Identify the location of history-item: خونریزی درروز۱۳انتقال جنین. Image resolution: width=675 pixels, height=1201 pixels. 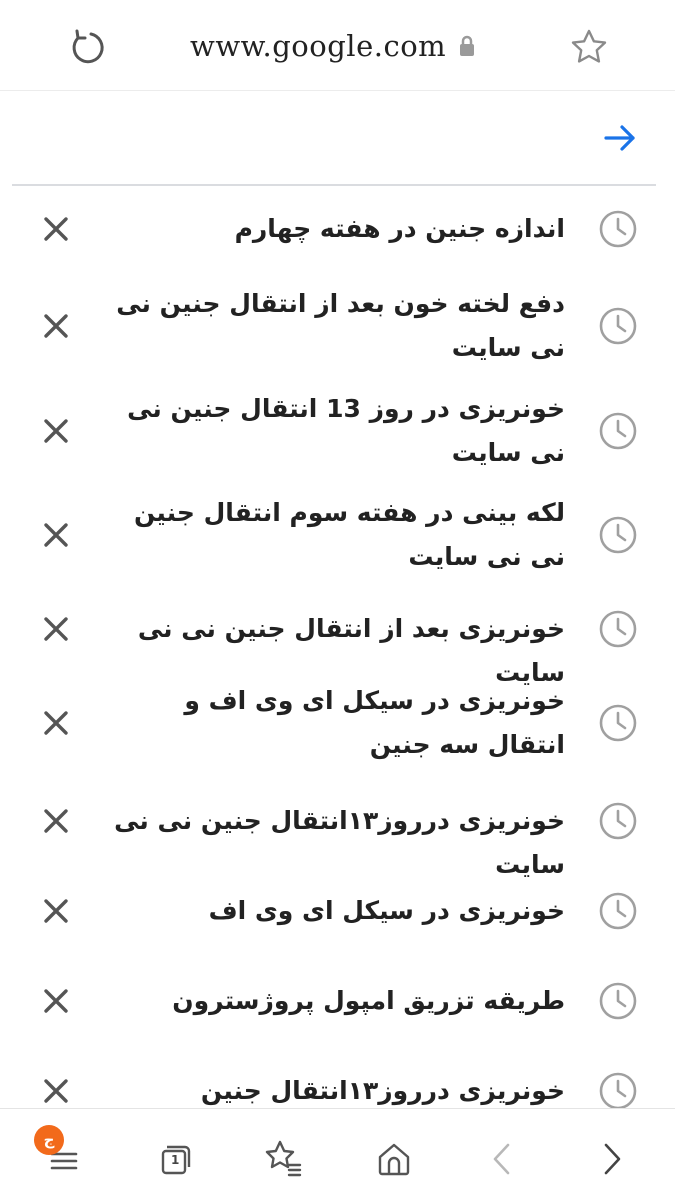
(337, 1077).